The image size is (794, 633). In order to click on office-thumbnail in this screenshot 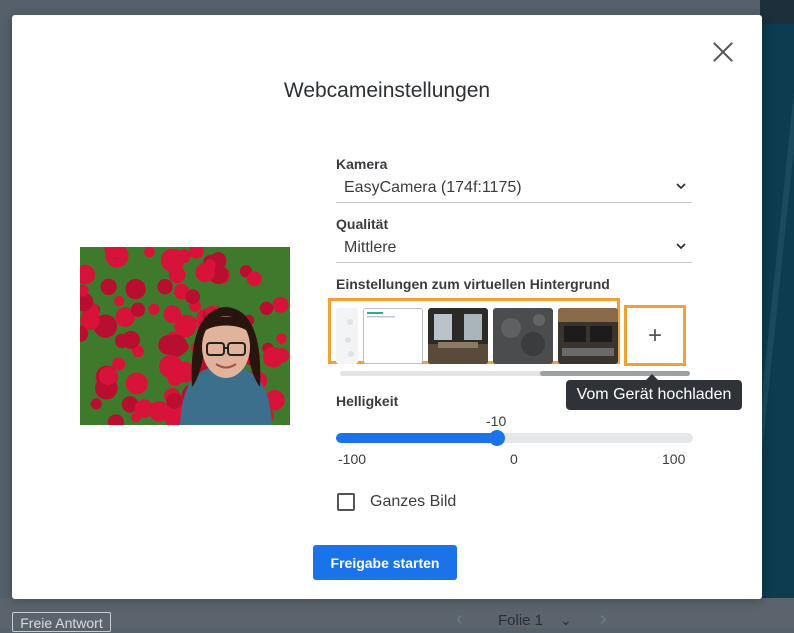, I will do `click(458, 336)`.